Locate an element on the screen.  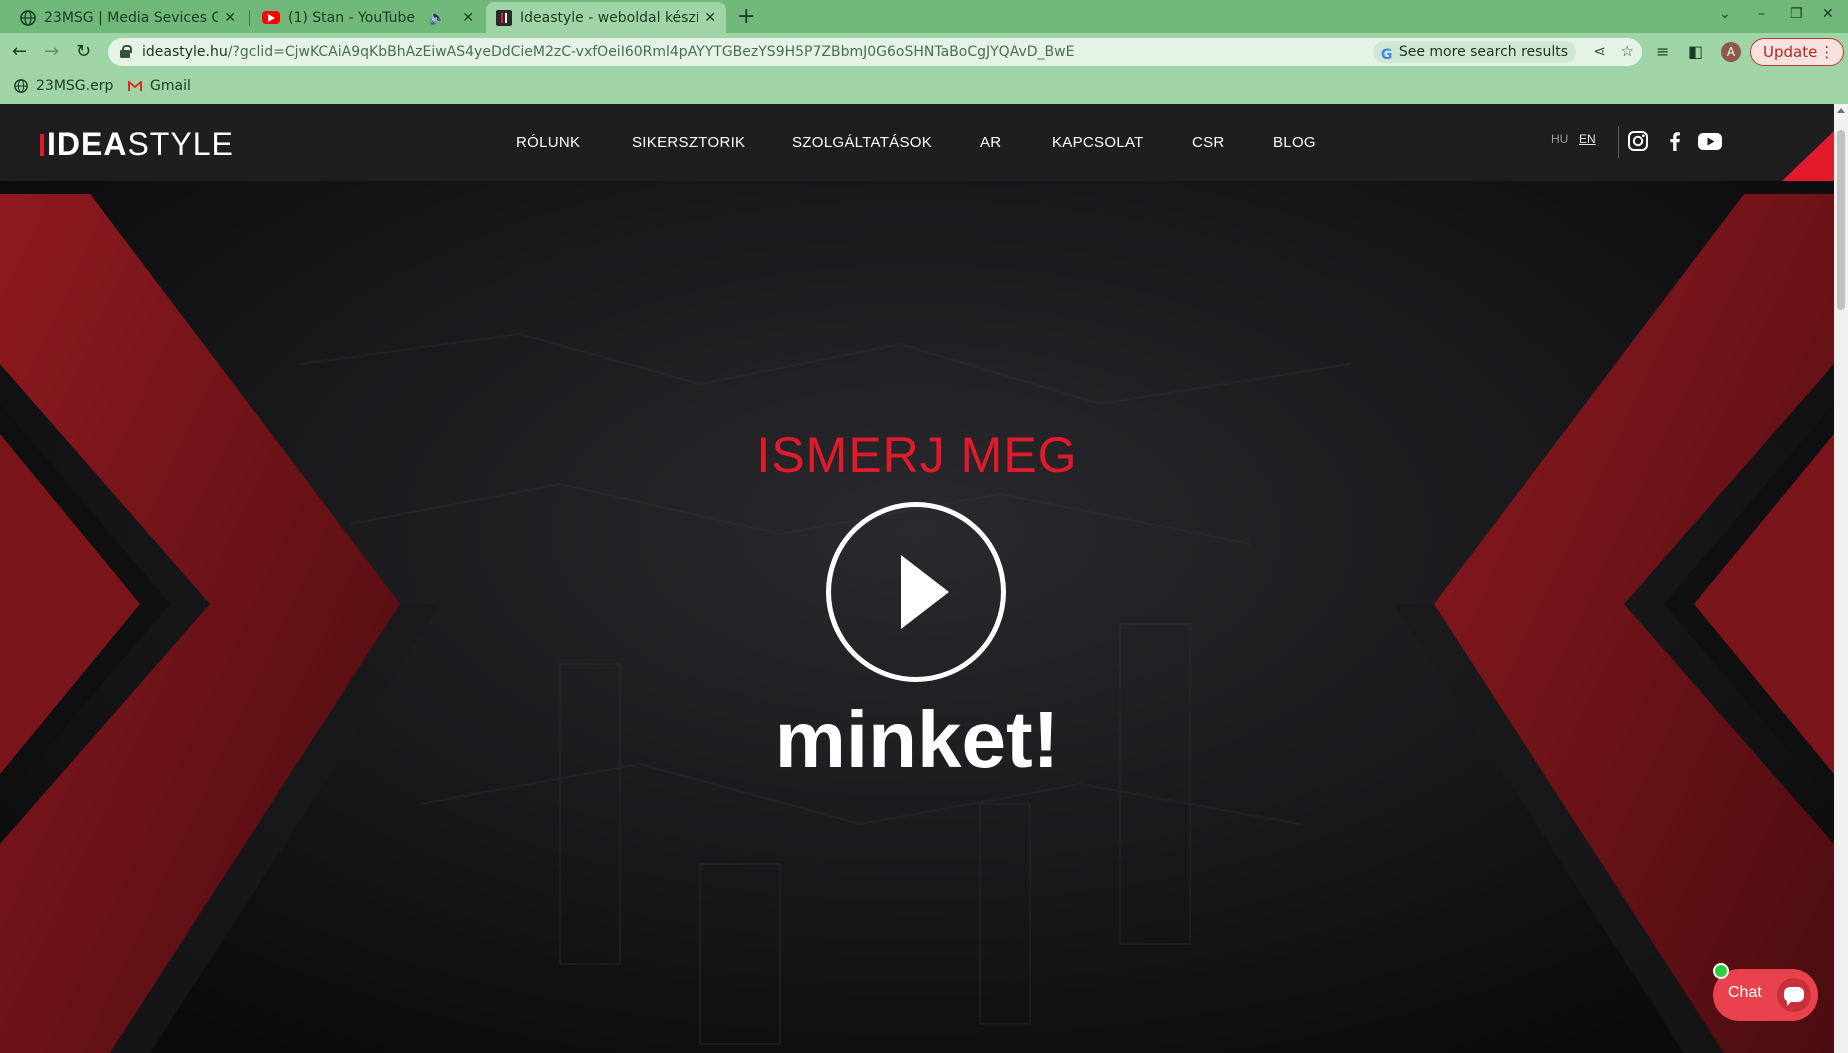
minimize-icon: – is located at coordinates (1761, 14).